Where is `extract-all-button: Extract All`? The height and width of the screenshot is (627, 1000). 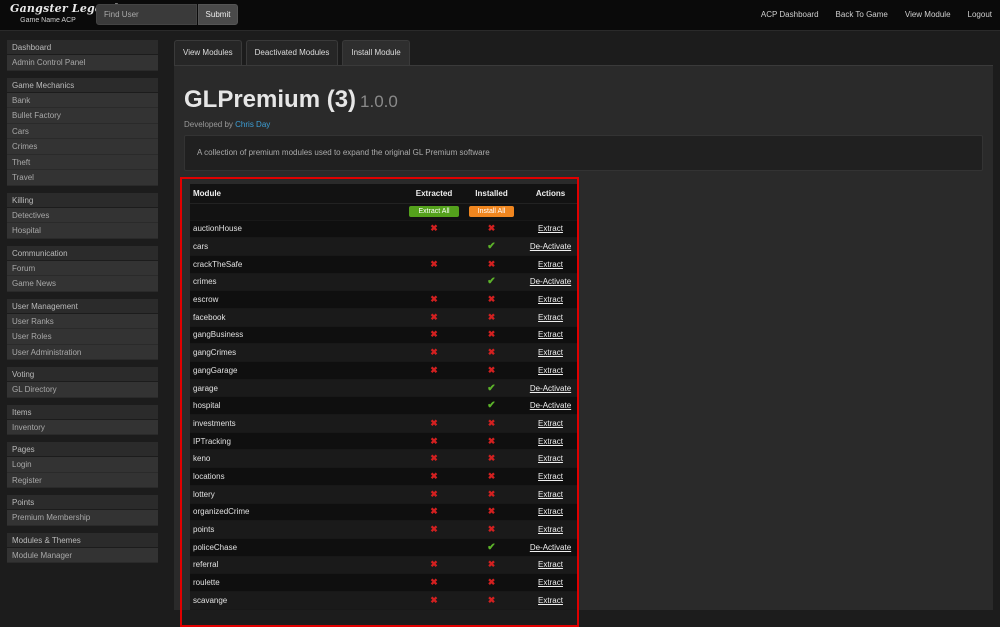 extract-all-button: Extract All is located at coordinates (434, 211).